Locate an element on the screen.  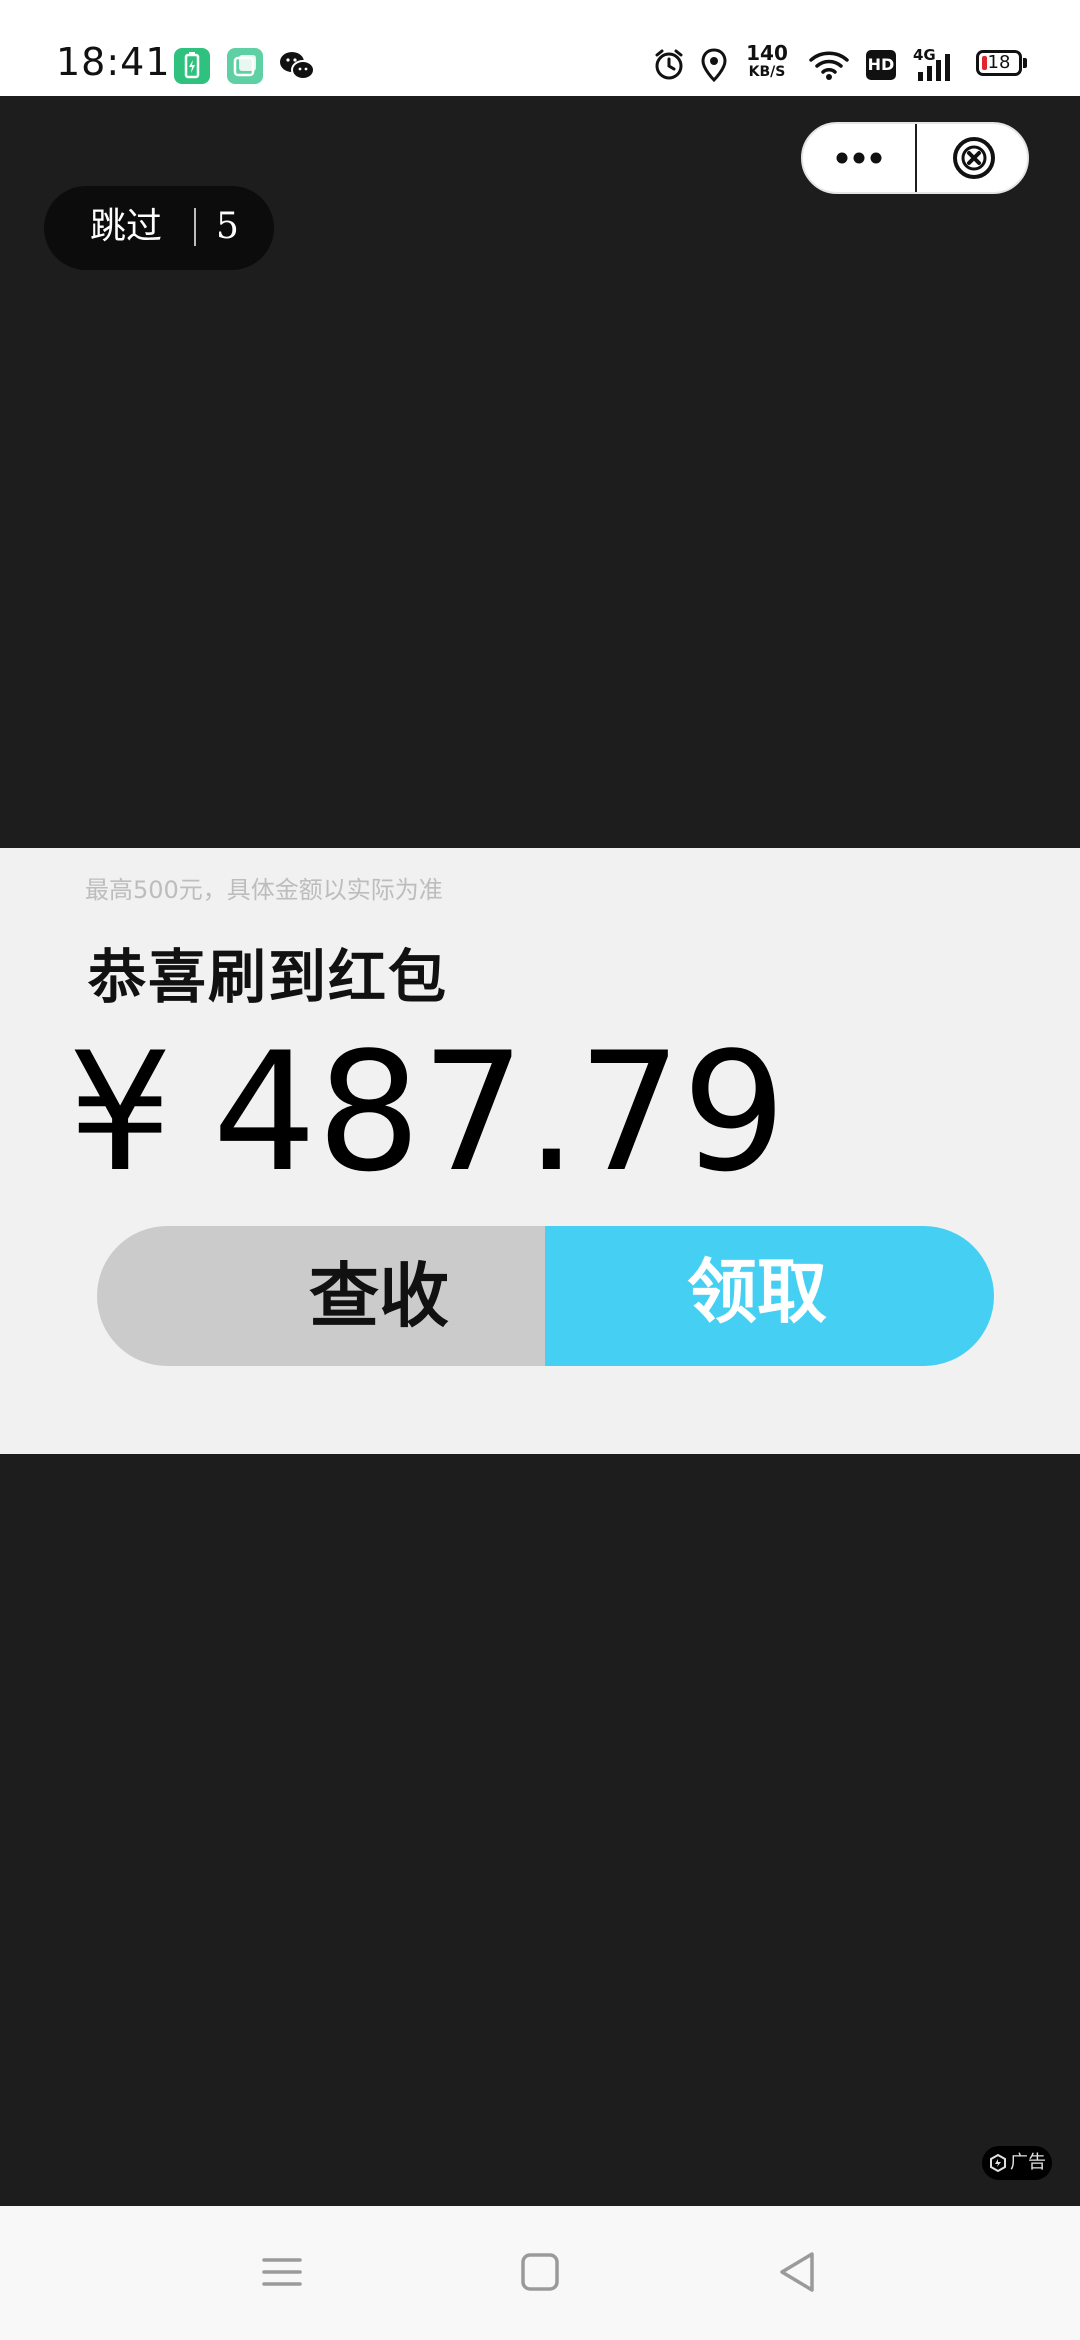
more-dots-icon is located at coordinates (859, 158).